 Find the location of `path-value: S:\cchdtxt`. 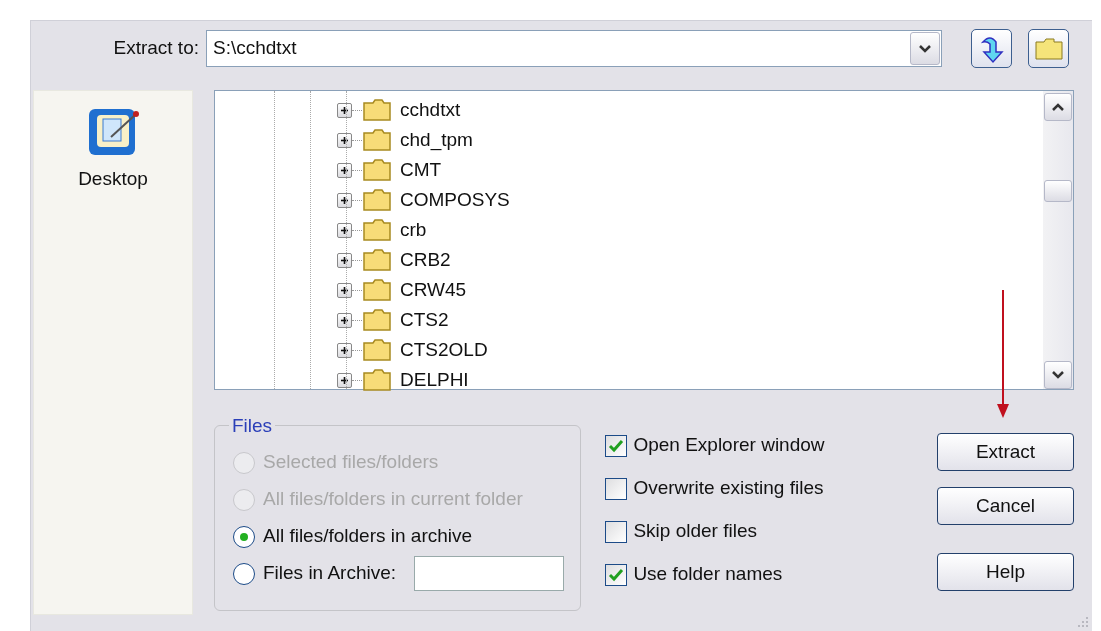

path-value: S:\cchdtxt is located at coordinates (255, 48).